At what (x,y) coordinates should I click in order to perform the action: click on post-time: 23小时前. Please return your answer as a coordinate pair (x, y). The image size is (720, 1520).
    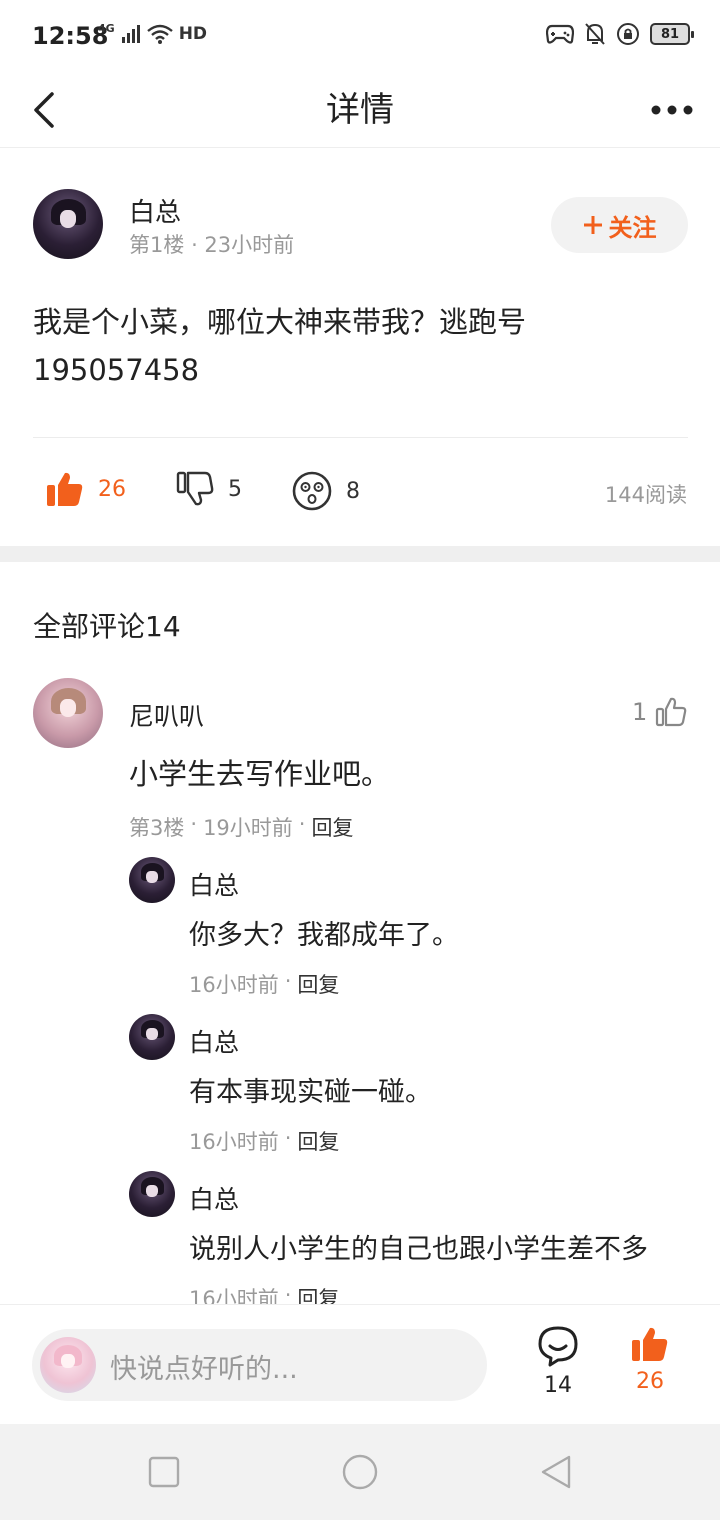
    Looking at the image, I should click on (249, 245).